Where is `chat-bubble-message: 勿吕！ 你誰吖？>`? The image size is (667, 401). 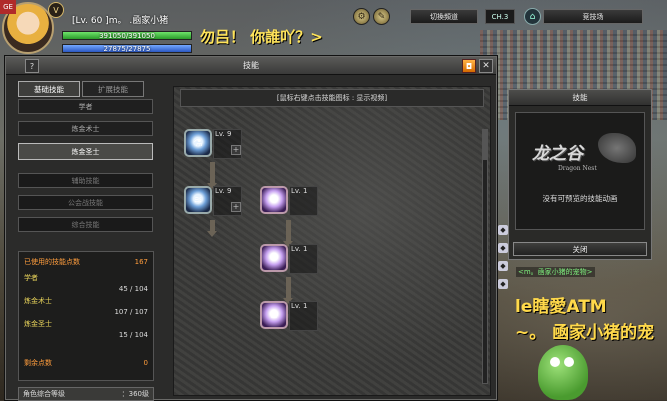 chat-bubble-message: 勿吕！ 你誰吖？> is located at coordinates (261, 37).